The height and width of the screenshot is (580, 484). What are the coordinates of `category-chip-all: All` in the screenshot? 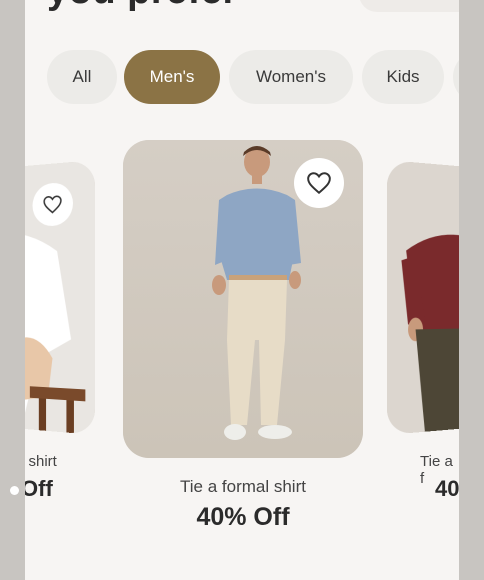 It's located at (82, 77).